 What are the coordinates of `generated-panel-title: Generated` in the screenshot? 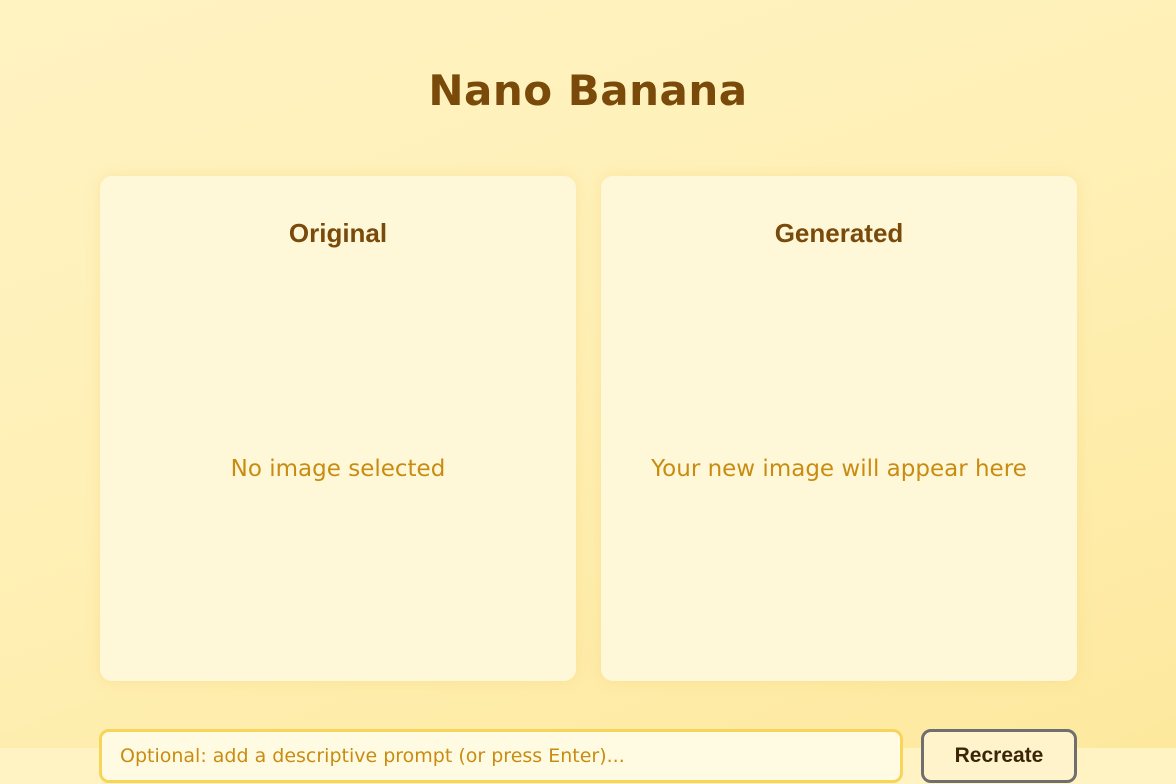 It's located at (839, 233).